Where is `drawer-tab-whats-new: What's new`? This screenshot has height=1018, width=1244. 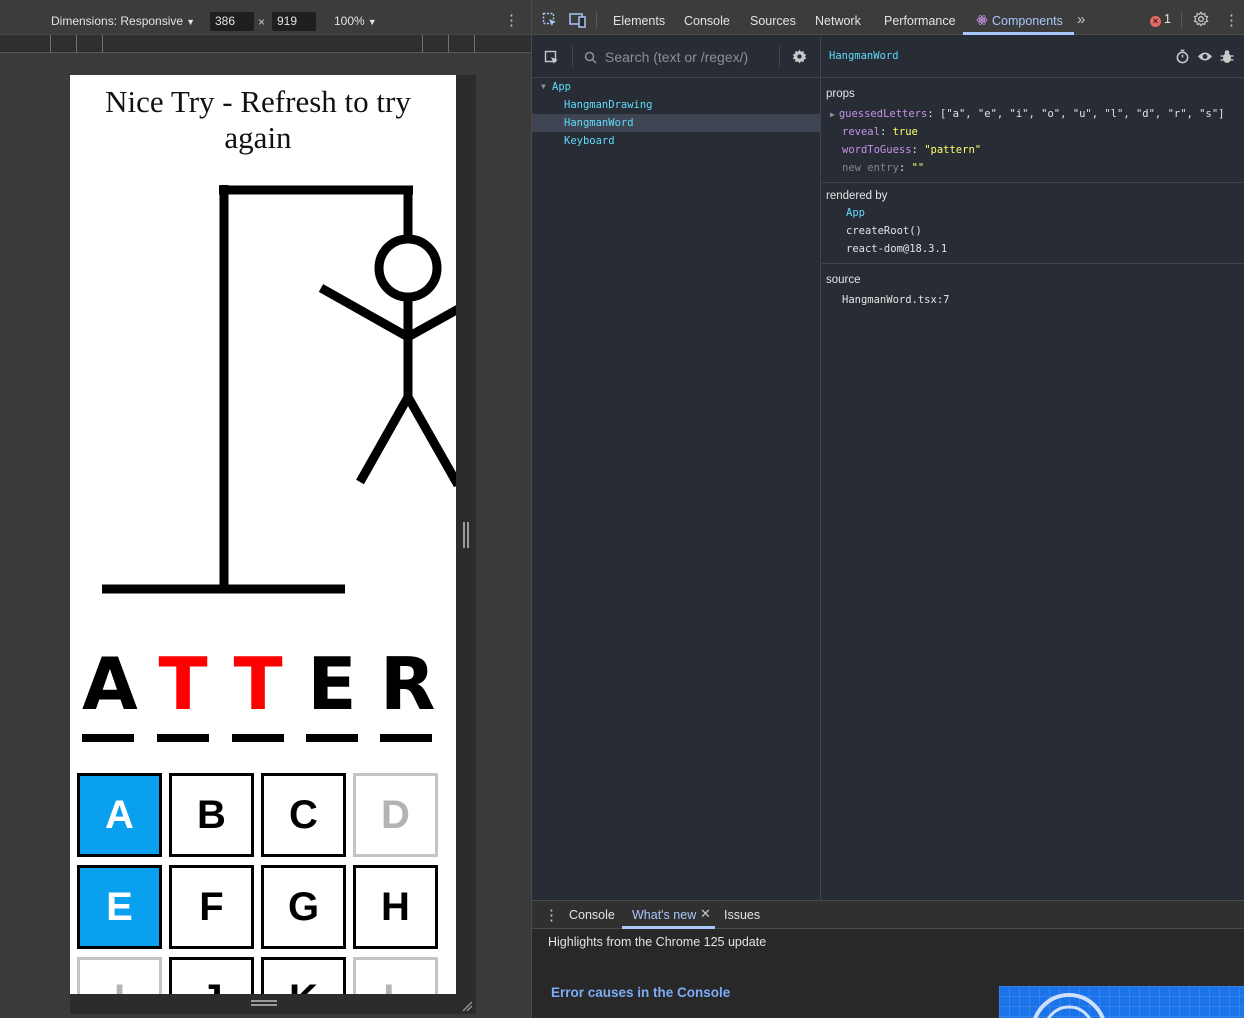 drawer-tab-whats-new: What's new is located at coordinates (664, 915).